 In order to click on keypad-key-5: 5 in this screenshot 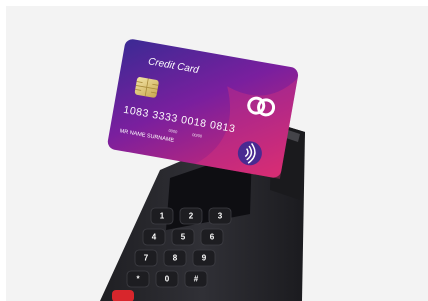, I will do `click(183, 237)`.